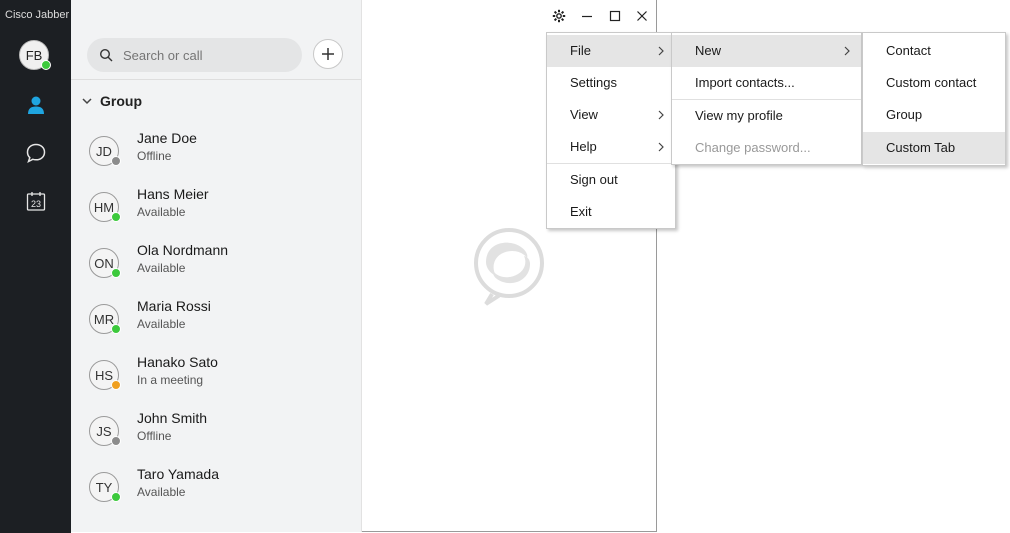 This screenshot has width=1010, height=533. Describe the element at coordinates (934, 51) in the screenshot. I see `menu-item-contact: Contact` at that location.